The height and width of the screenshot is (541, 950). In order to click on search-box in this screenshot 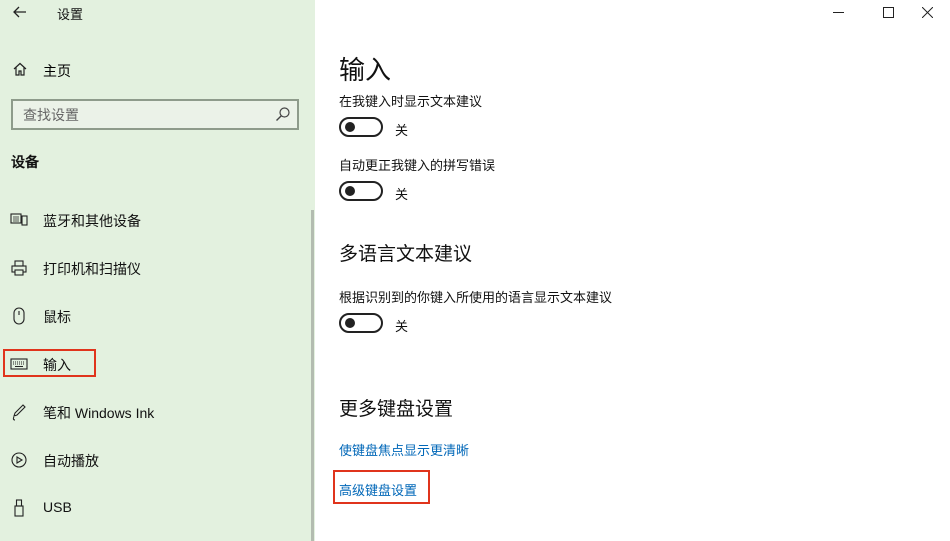, I will do `click(155, 114)`.